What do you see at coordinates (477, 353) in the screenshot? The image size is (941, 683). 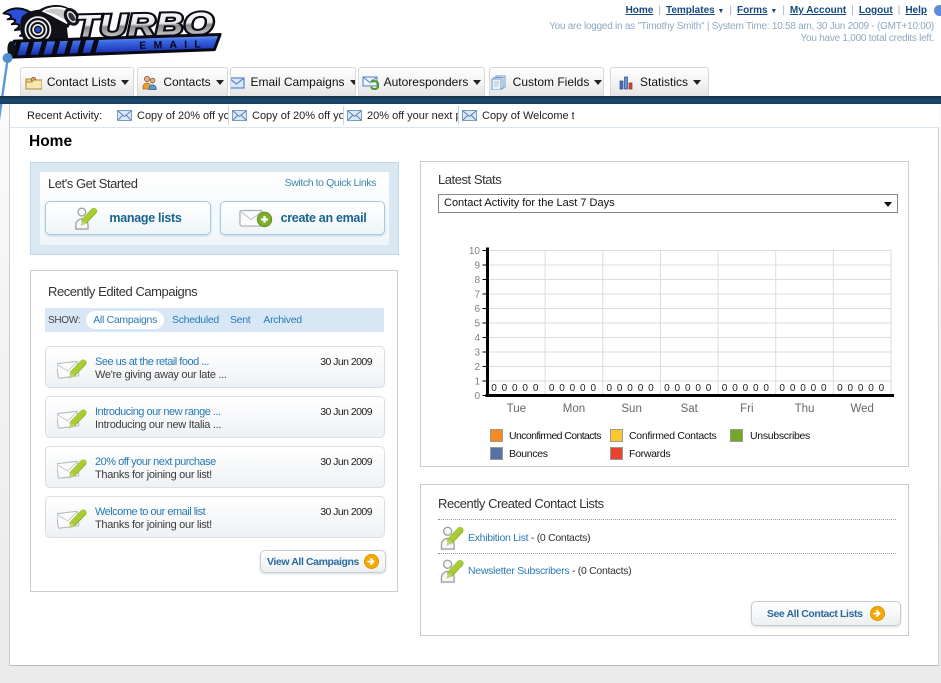 I see `svg-text: 3` at bounding box center [477, 353].